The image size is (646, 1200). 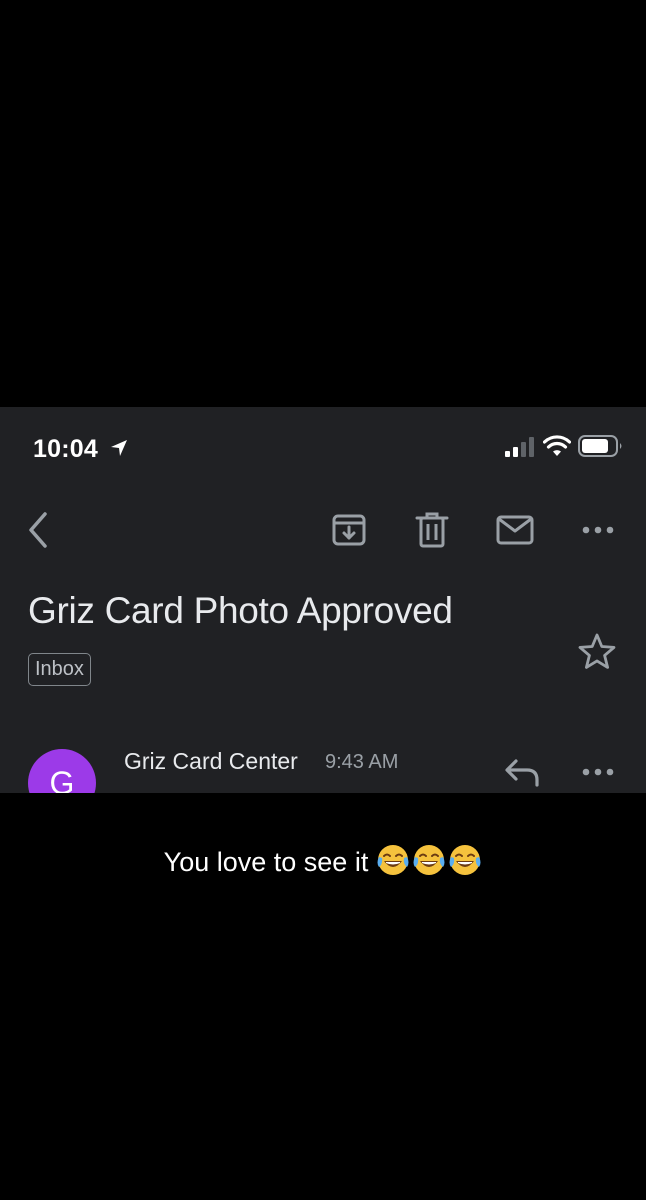 I want to click on mail-icon, so click(x=515, y=530).